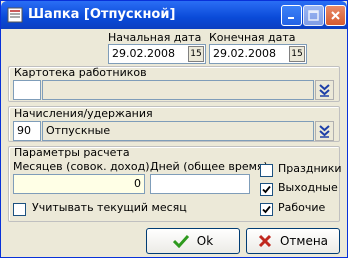 The width and height of the screenshot is (350, 260). What do you see at coordinates (209, 166) in the screenshot?
I see `days-label: Дней (общее время)` at bounding box center [209, 166].